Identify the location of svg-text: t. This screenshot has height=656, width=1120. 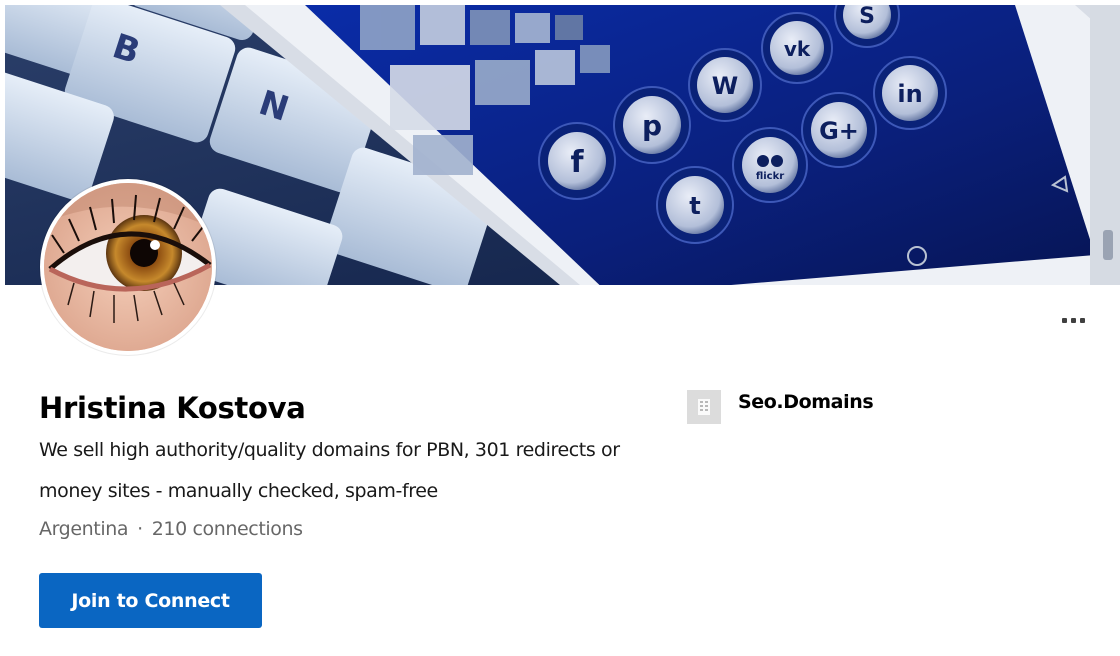
(694, 206).